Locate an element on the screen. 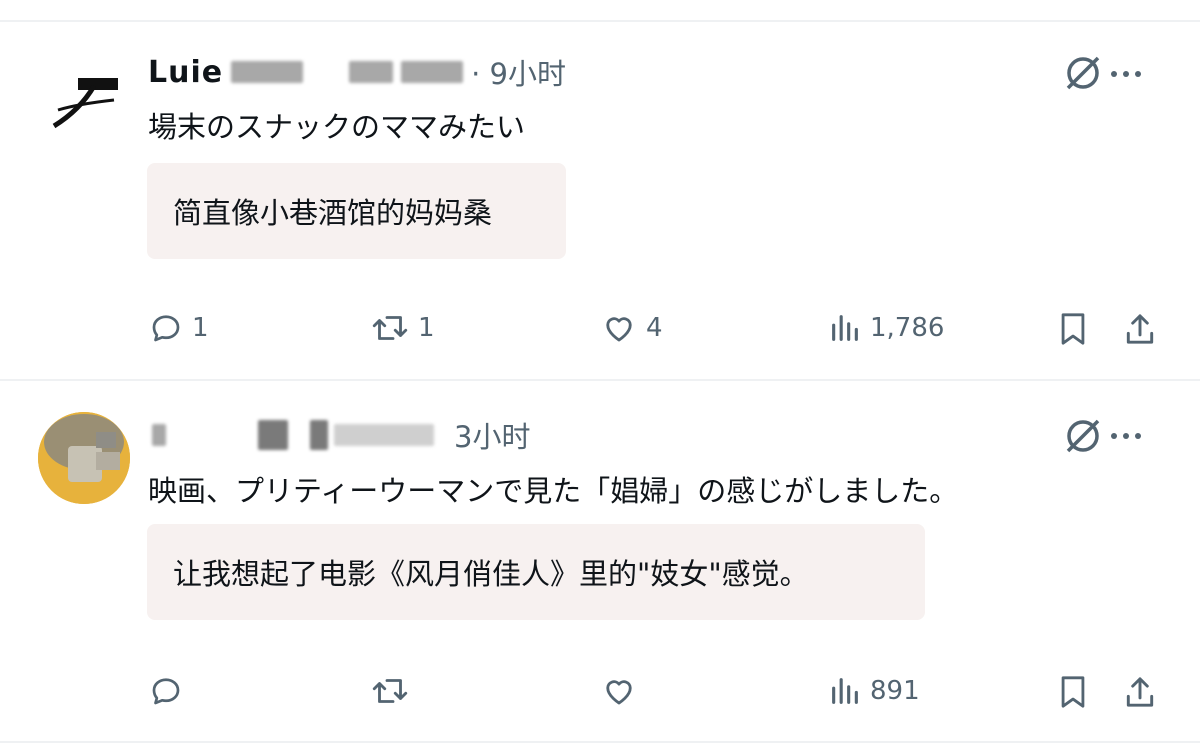 This screenshot has height=749, width=1200. views-button: 891 is located at coordinates (874, 691).